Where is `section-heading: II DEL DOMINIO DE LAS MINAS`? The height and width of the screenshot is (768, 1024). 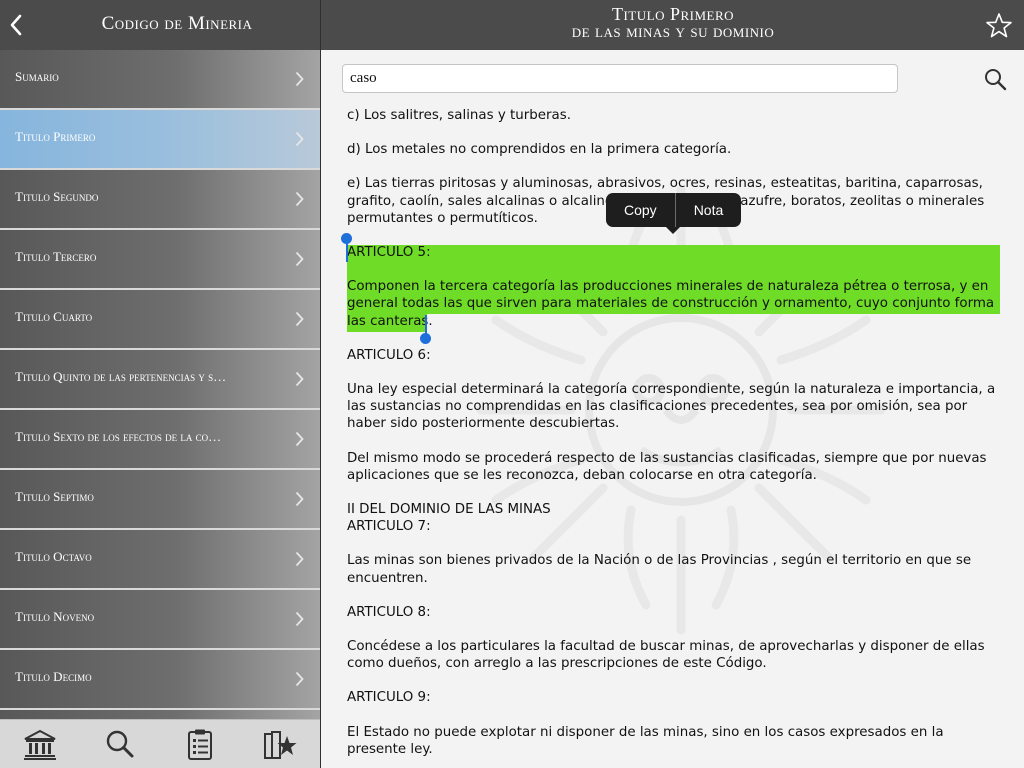 section-heading: II DEL DOMINIO DE LAS MINAS is located at coordinates (449, 510).